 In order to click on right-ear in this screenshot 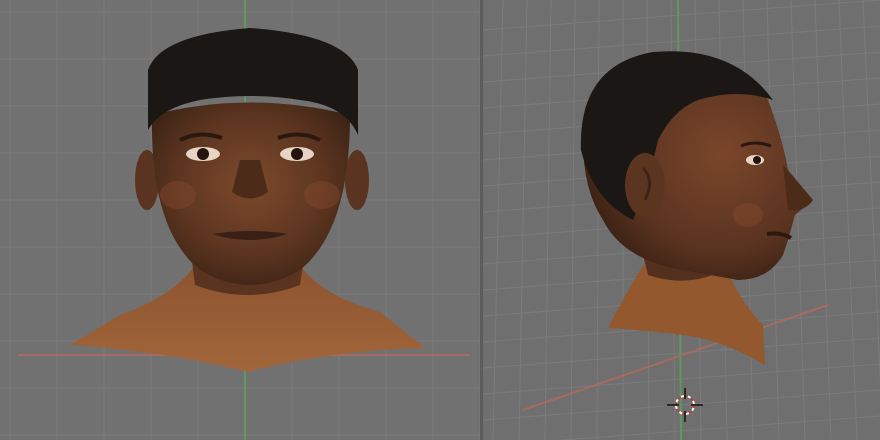, I will do `click(357, 180)`.